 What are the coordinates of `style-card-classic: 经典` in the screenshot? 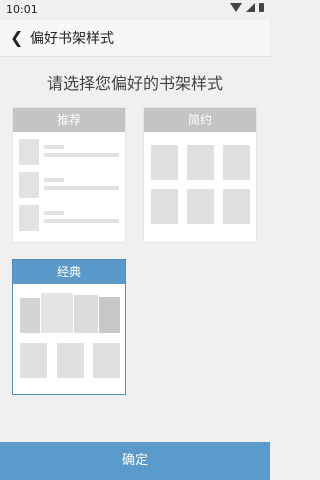 It's located at (69, 327).